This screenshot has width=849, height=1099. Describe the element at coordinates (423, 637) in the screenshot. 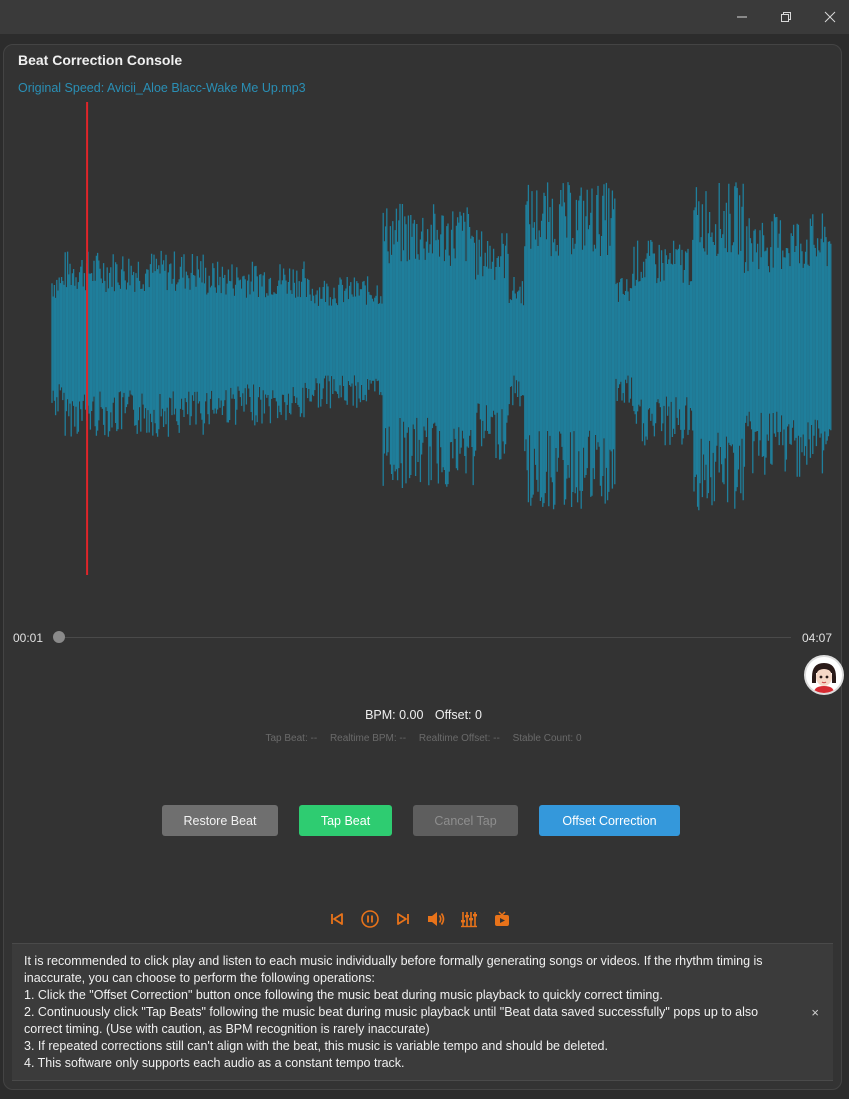

I see `progress-track` at that location.